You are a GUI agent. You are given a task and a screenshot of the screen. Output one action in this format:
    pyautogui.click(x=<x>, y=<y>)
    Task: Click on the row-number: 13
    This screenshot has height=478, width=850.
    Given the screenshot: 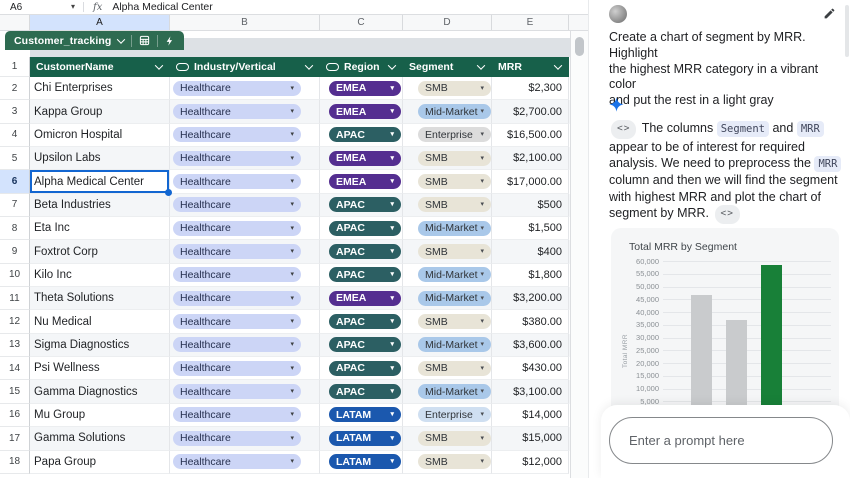 What is the action you would take?
    pyautogui.click(x=15, y=345)
    